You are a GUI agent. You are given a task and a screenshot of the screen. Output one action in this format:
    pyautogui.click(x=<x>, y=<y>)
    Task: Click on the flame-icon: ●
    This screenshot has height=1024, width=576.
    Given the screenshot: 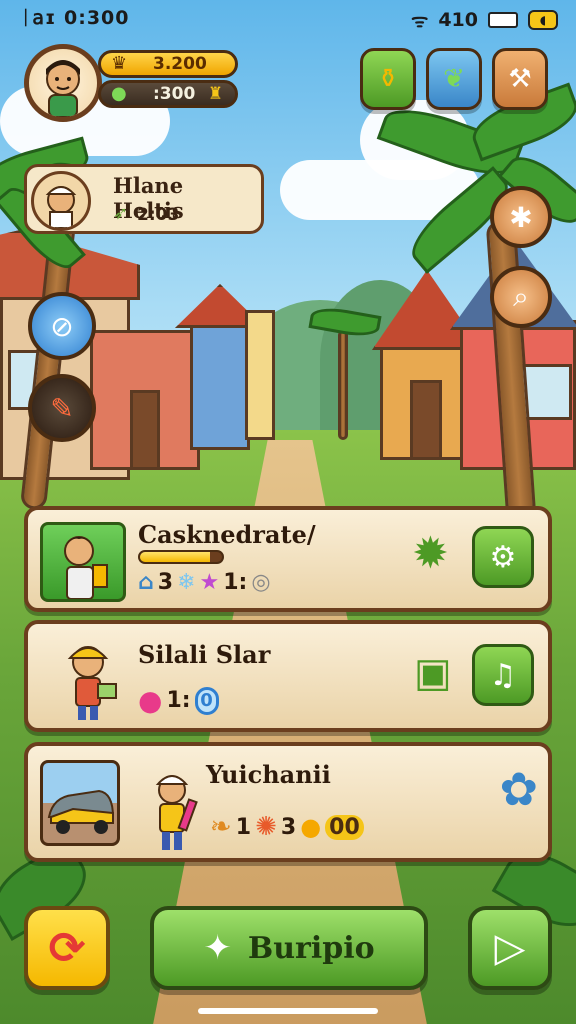 What is the action you would take?
    pyautogui.click(x=311, y=827)
    